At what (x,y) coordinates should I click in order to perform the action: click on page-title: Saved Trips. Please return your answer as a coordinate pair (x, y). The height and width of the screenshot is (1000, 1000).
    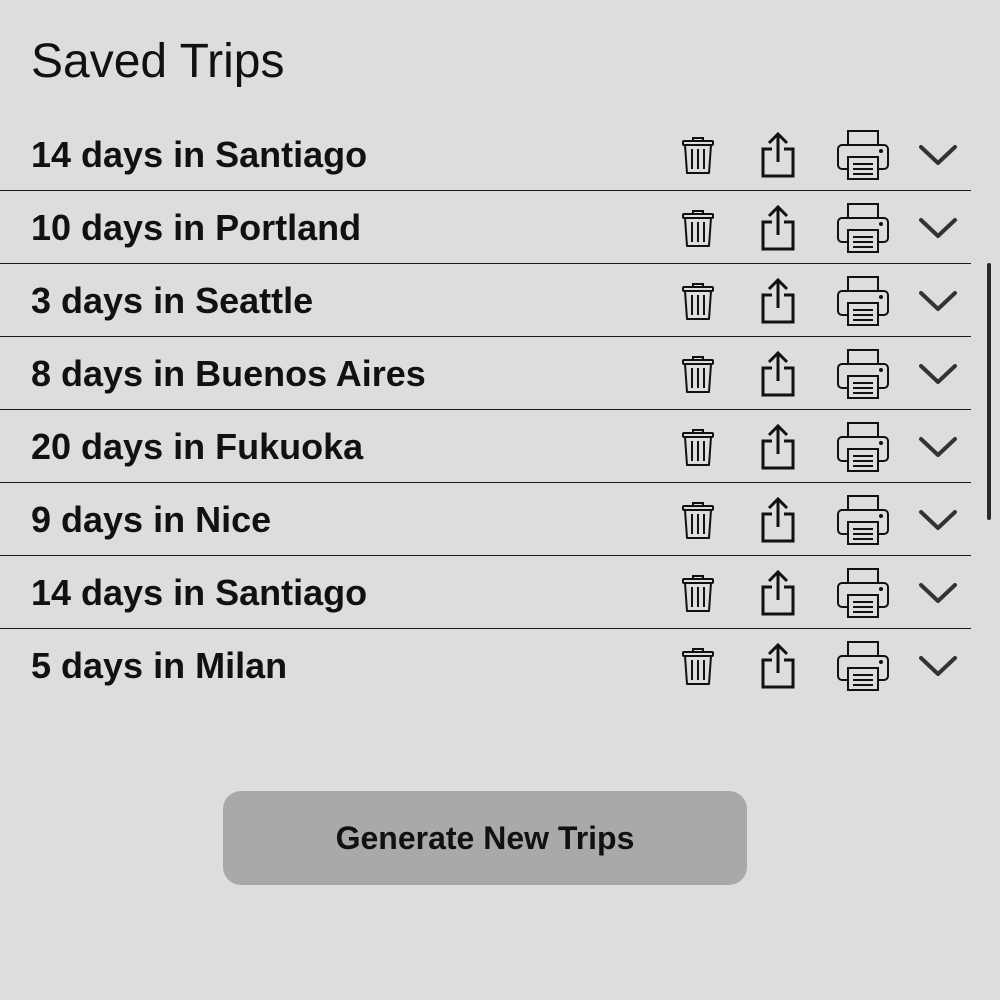
    Looking at the image, I should click on (158, 61).